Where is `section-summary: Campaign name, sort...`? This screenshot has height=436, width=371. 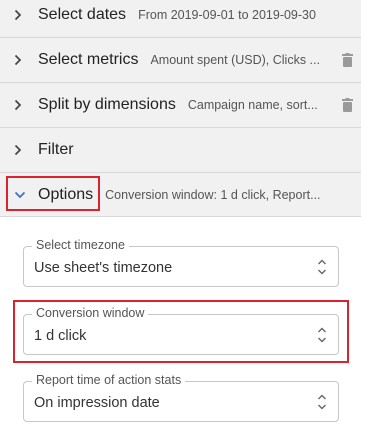 section-summary: Campaign name, sort... is located at coordinates (252, 105).